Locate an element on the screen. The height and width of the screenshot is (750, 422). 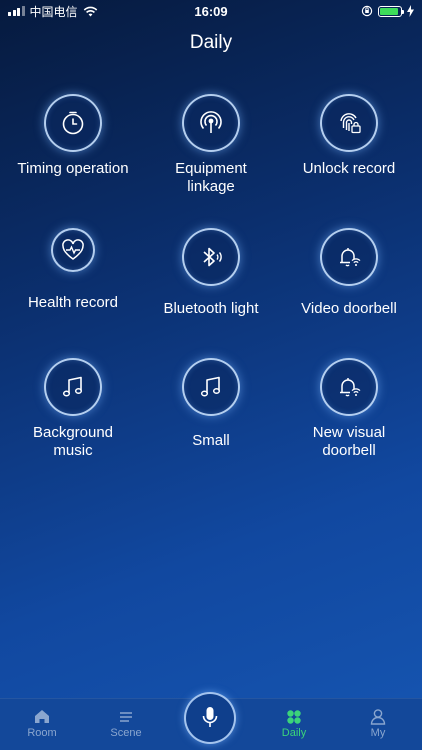
charging-icon is located at coordinates (410, 11).